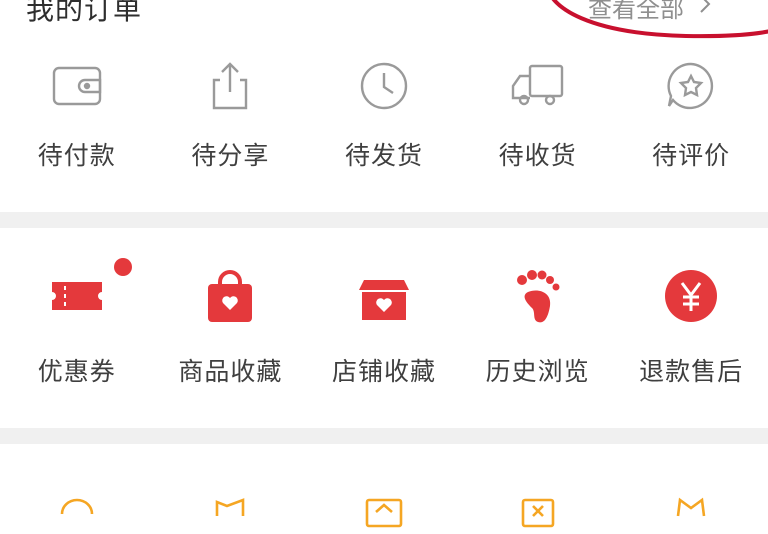 The width and height of the screenshot is (768, 534). Describe the element at coordinates (77, 296) in the screenshot. I see `coupon-icon` at that location.